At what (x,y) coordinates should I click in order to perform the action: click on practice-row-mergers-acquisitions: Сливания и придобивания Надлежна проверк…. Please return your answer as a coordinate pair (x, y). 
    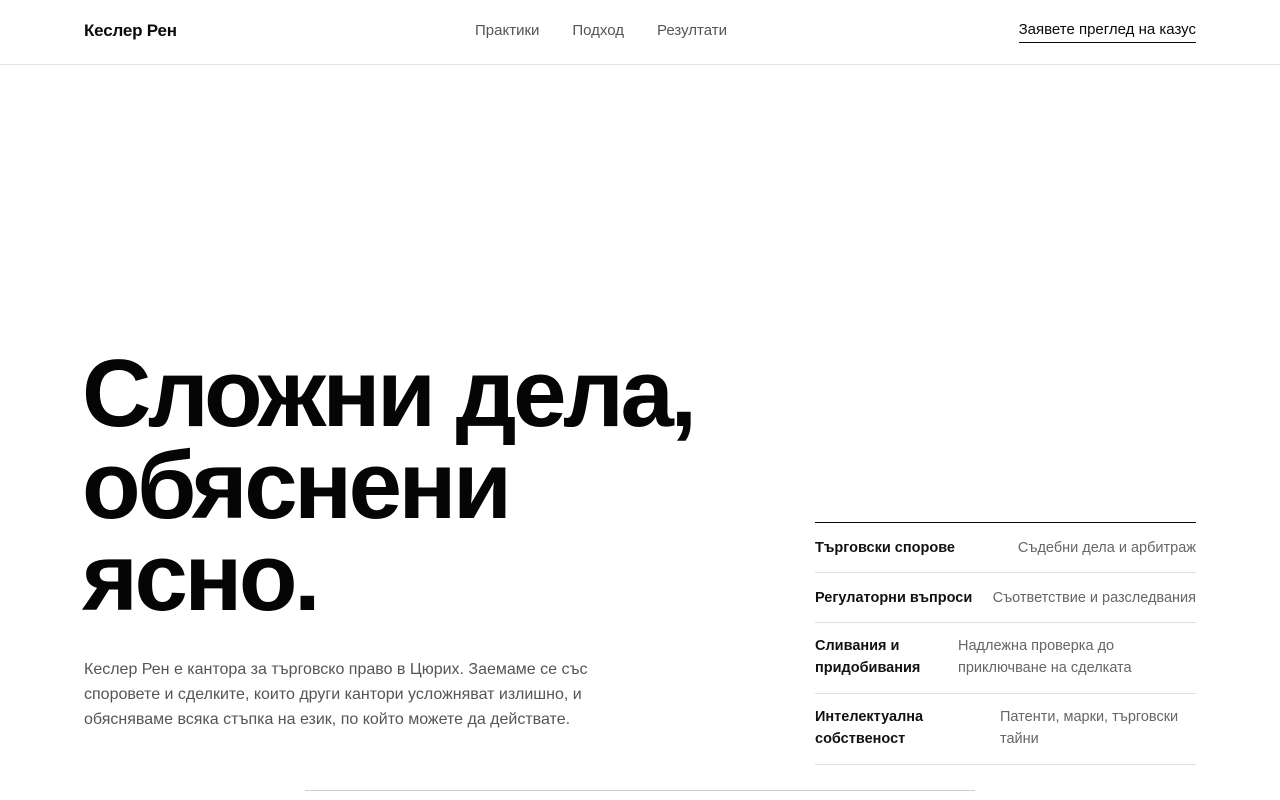
    Looking at the image, I should click on (1005, 658).